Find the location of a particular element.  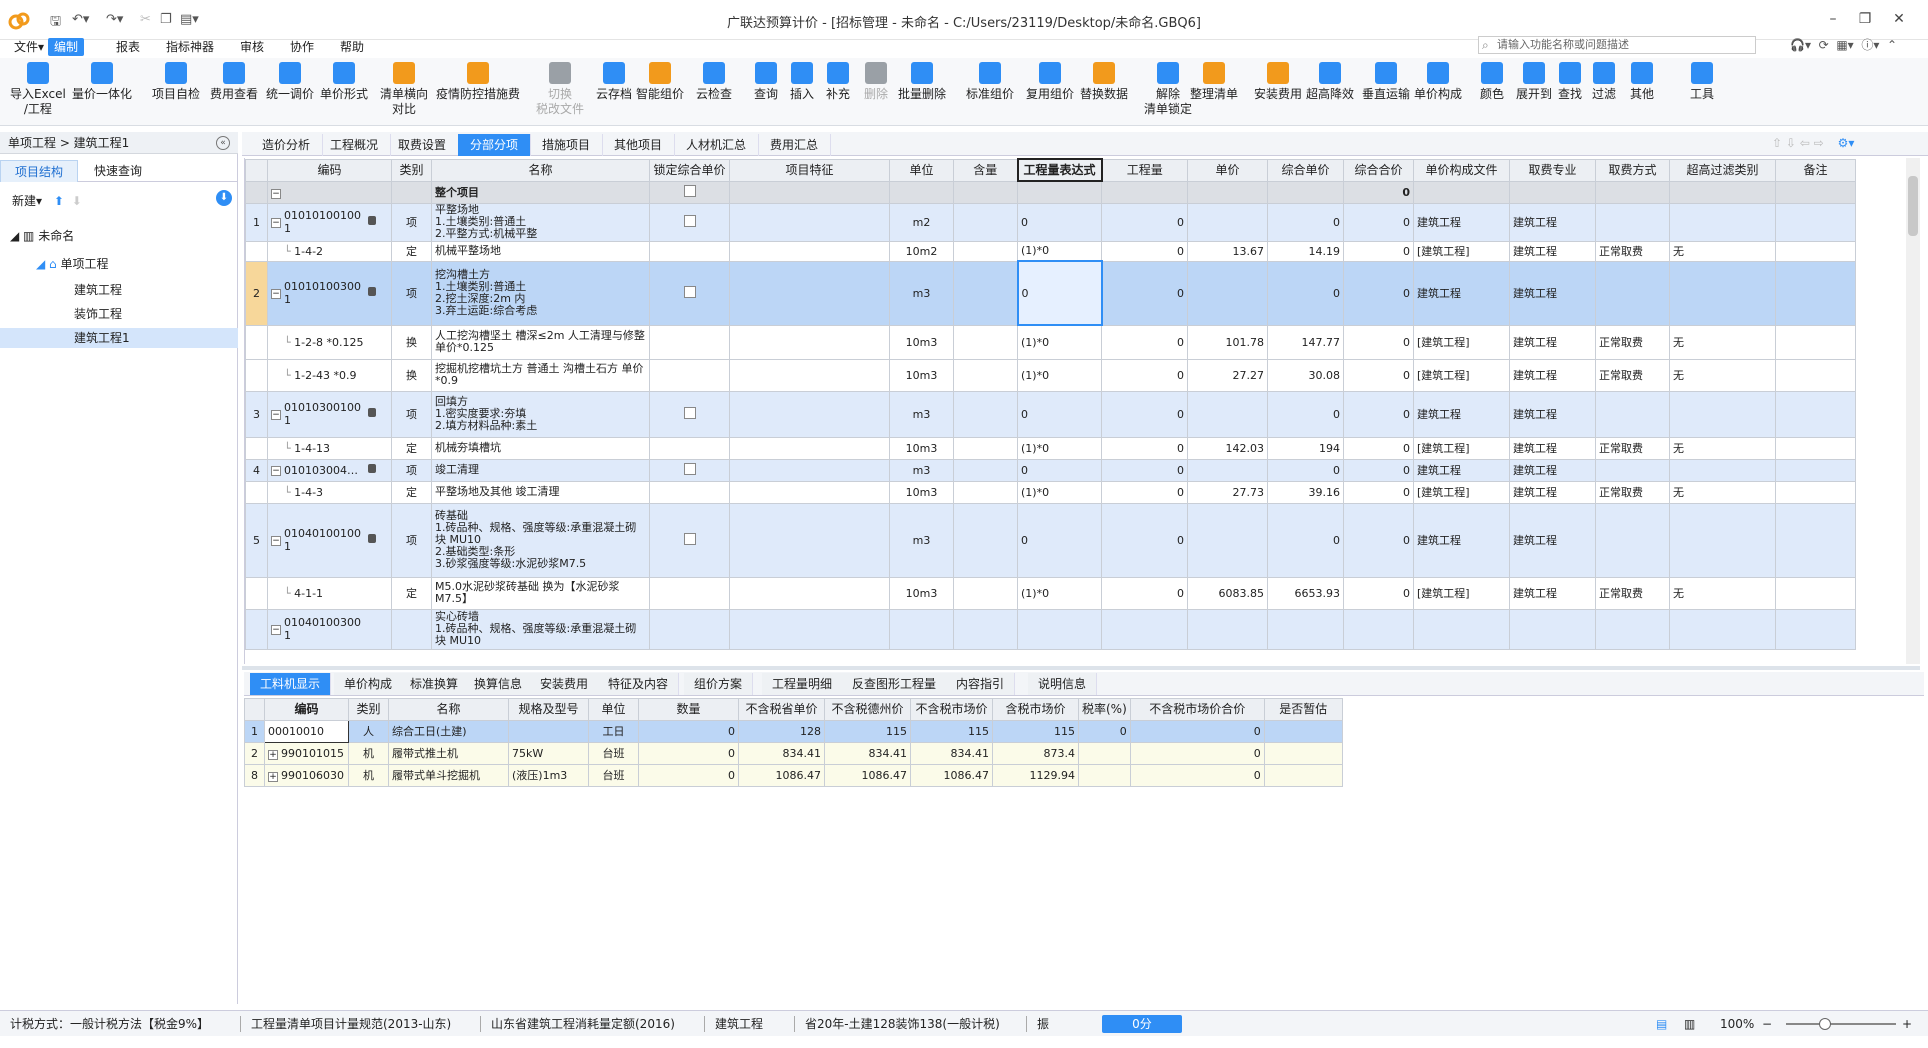

grid-cell: 竣工清理 is located at coordinates (540, 470).